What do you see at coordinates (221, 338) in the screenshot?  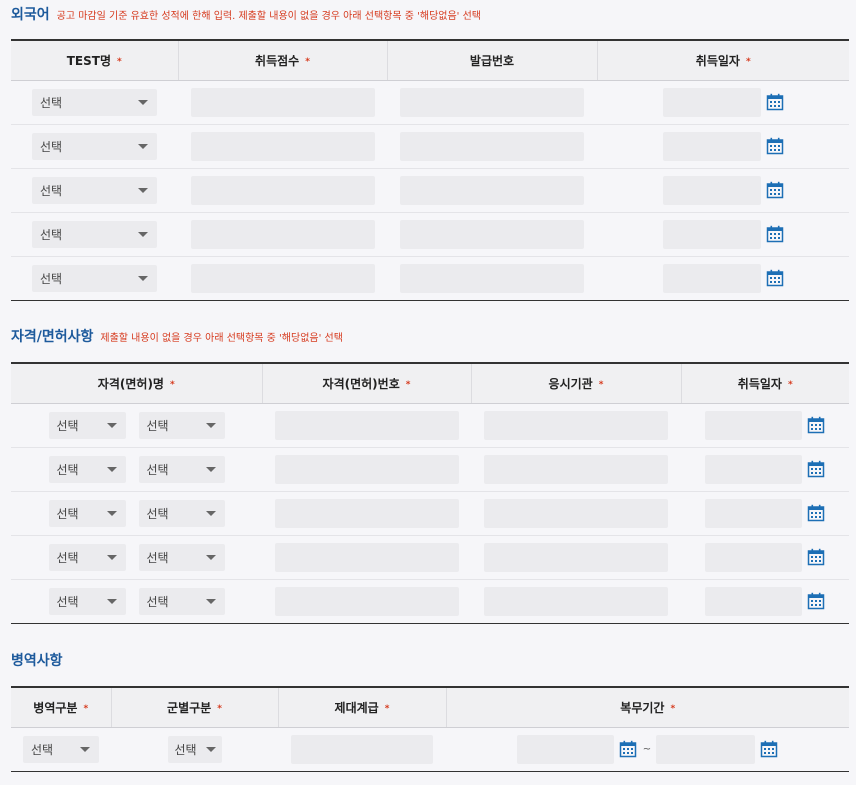 I see `license-note: 제출할 내용이 없을 경우 아래 선택항목 중 '해당없음' 선택` at bounding box center [221, 338].